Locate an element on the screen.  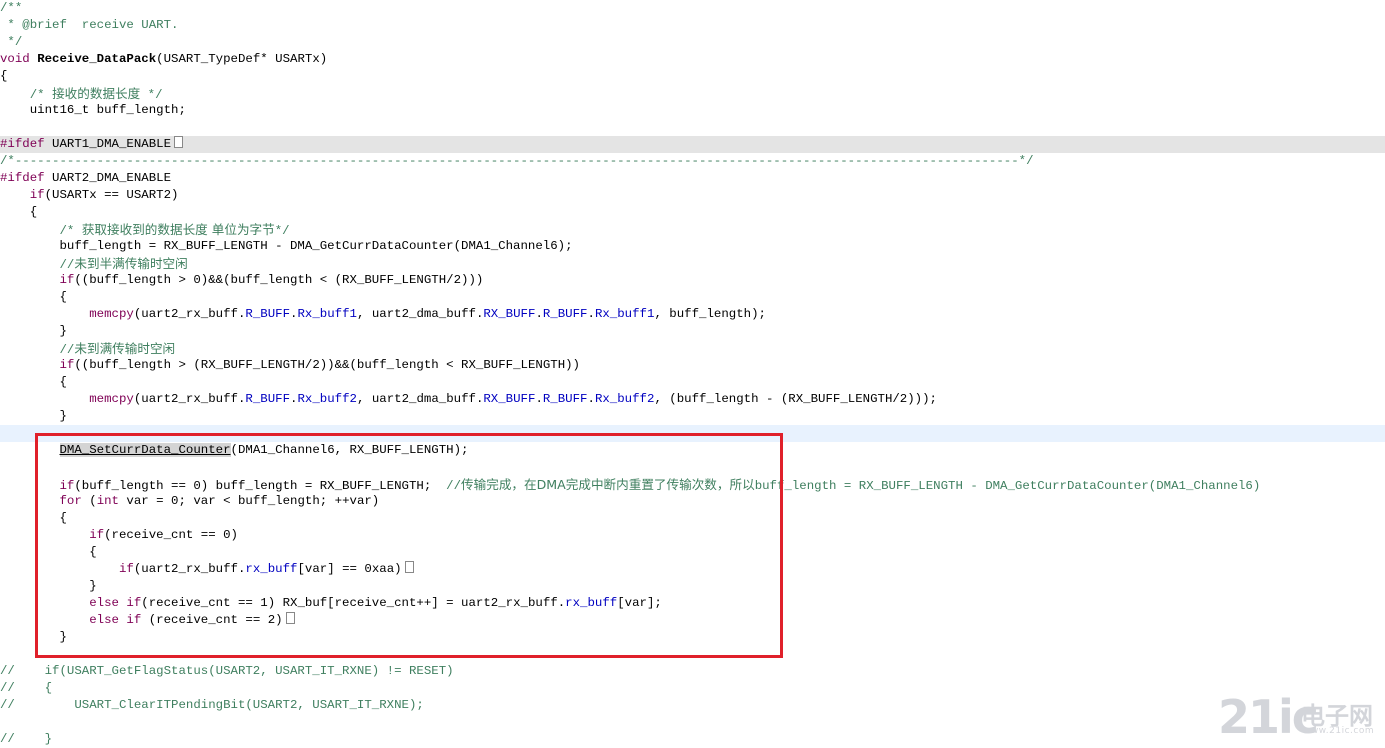
code-line: // { is located at coordinates (692, 688).